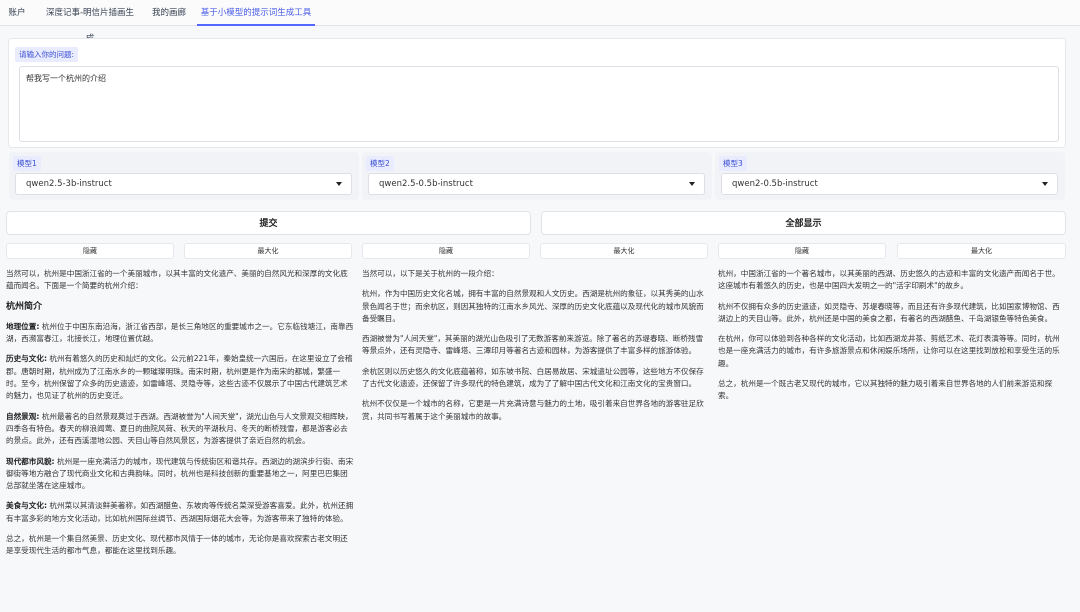  What do you see at coordinates (539, 104) in the screenshot?
I see `question-input: 帮我写一个杭州的介绍` at bounding box center [539, 104].